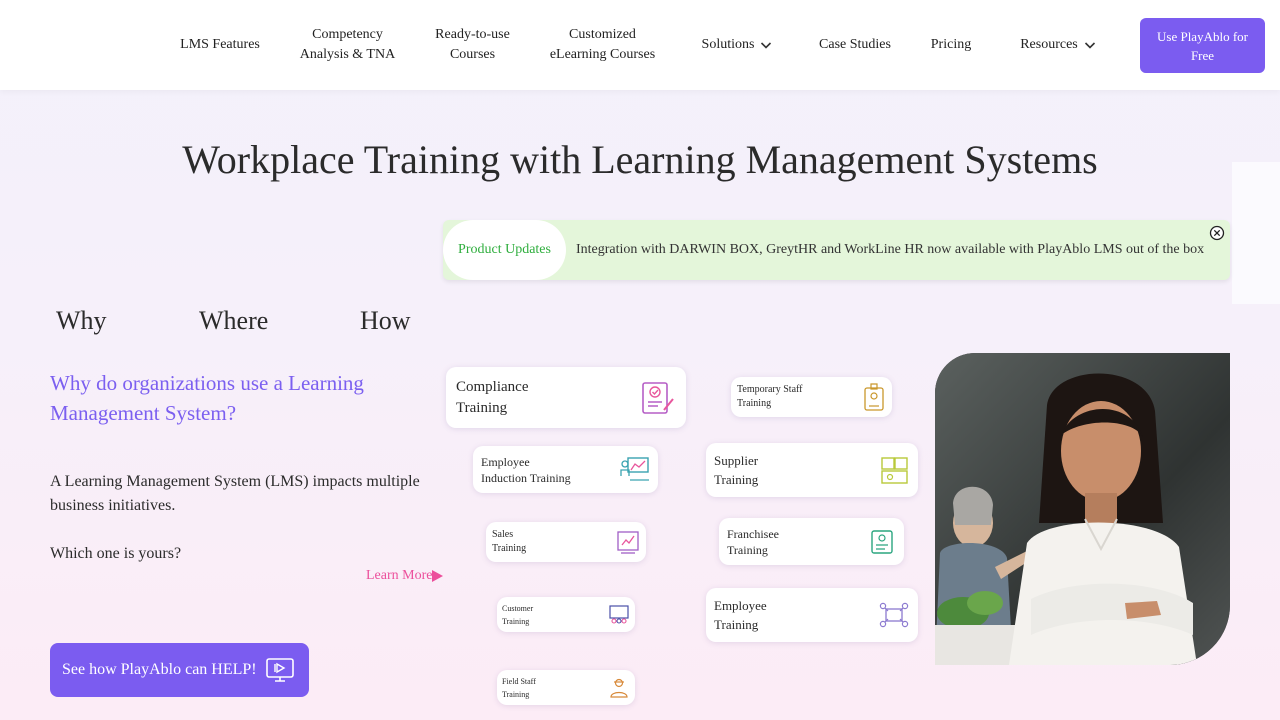  I want to click on photo-illustration, so click(1082, 509).